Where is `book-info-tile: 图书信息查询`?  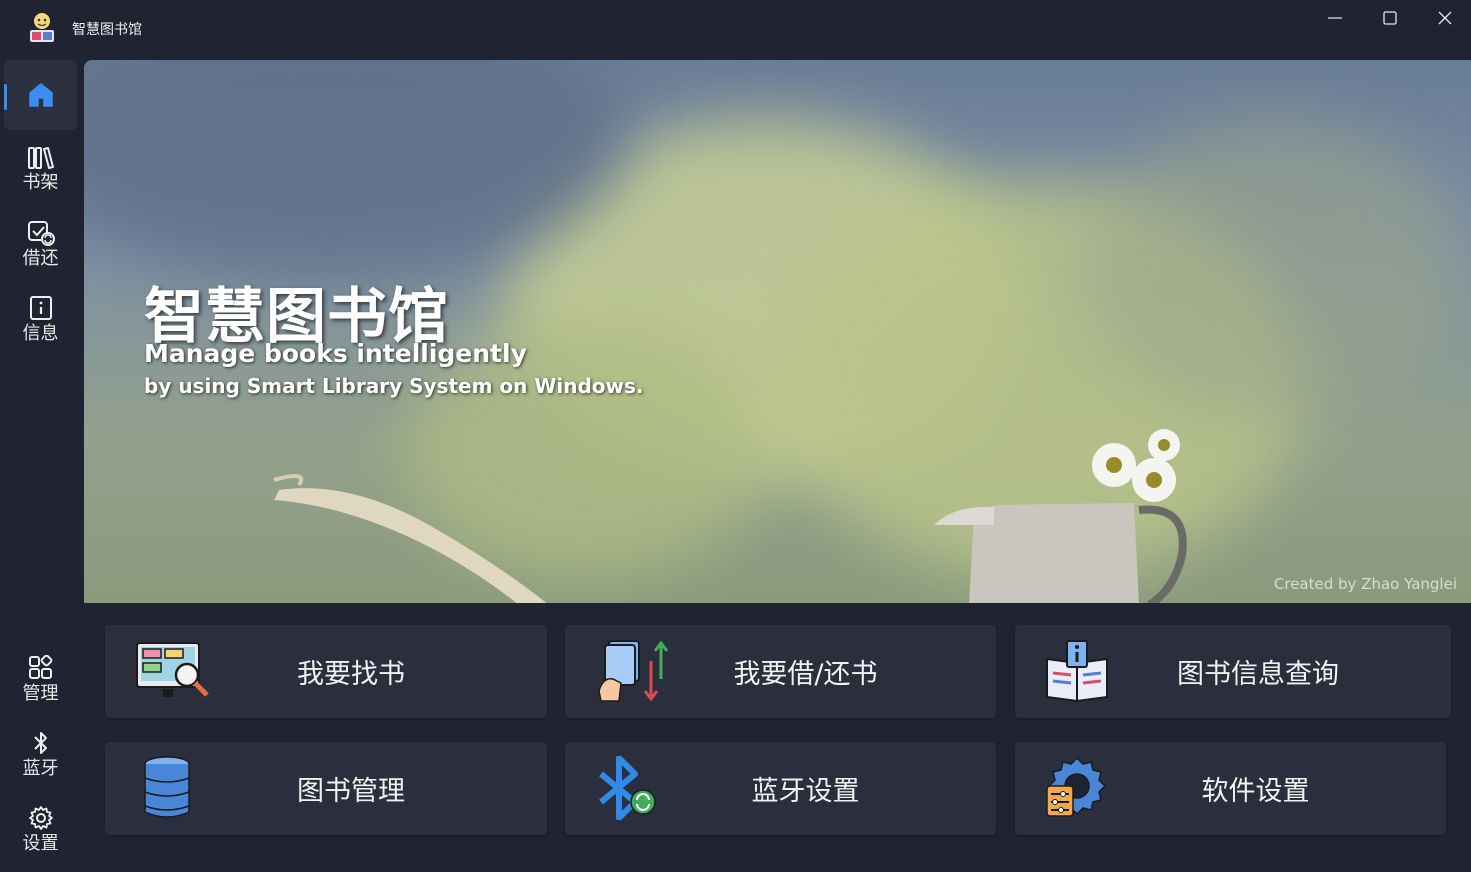
book-info-tile: 图书信息查询 is located at coordinates (1233, 671).